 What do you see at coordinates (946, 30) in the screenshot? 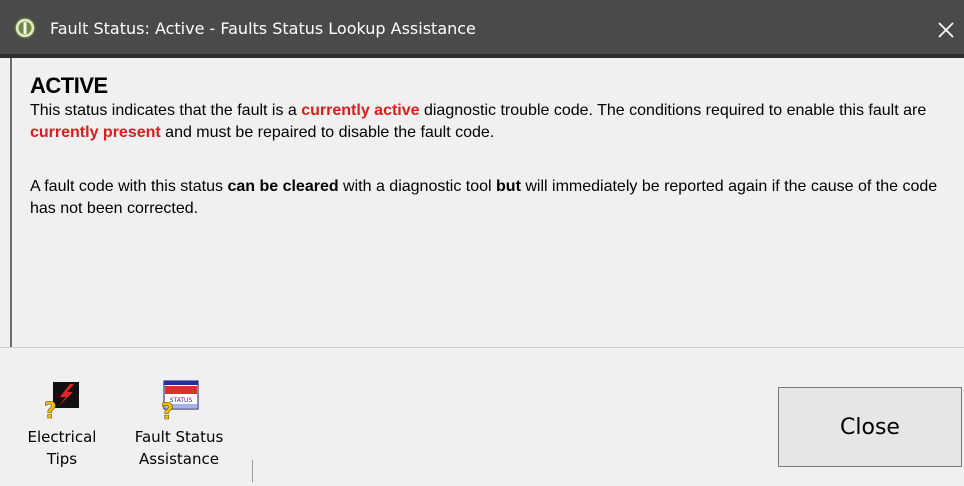
I see `window-close-icon` at bounding box center [946, 30].